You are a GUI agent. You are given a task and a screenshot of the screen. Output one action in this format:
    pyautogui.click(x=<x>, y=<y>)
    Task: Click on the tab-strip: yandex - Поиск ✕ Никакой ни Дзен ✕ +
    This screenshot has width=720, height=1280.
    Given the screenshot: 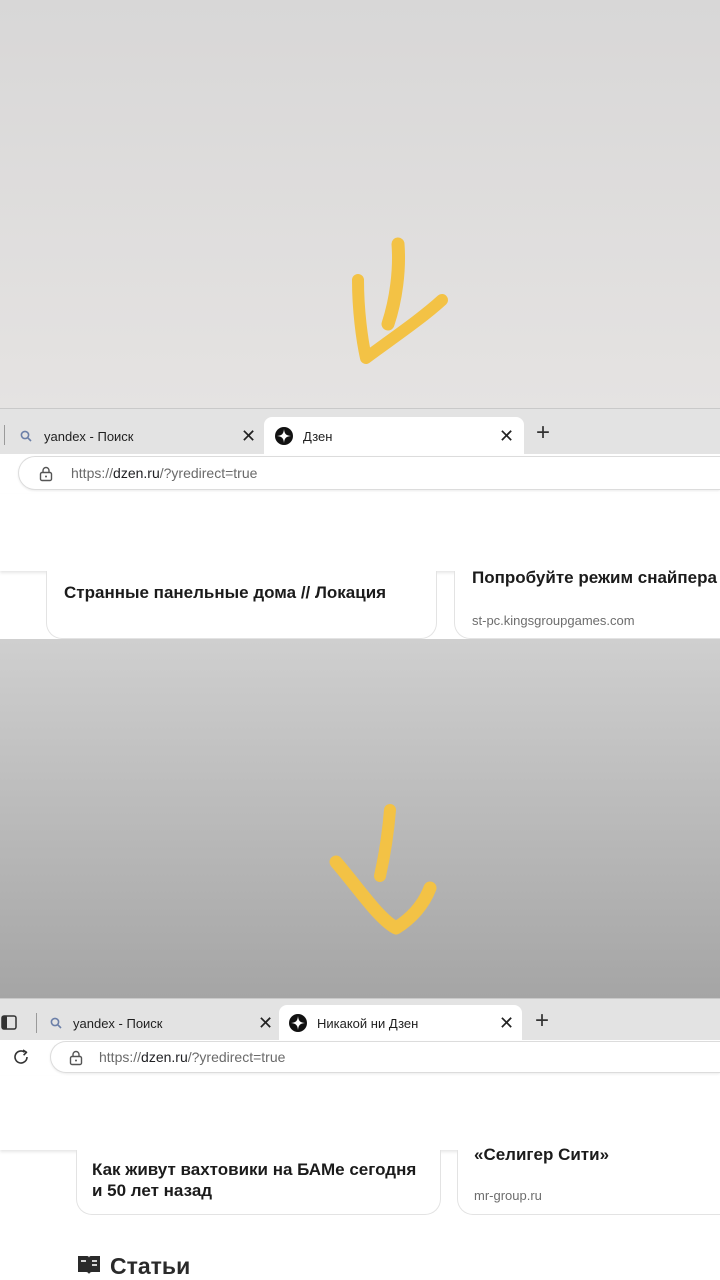 What is the action you would take?
    pyautogui.click(x=360, y=1019)
    